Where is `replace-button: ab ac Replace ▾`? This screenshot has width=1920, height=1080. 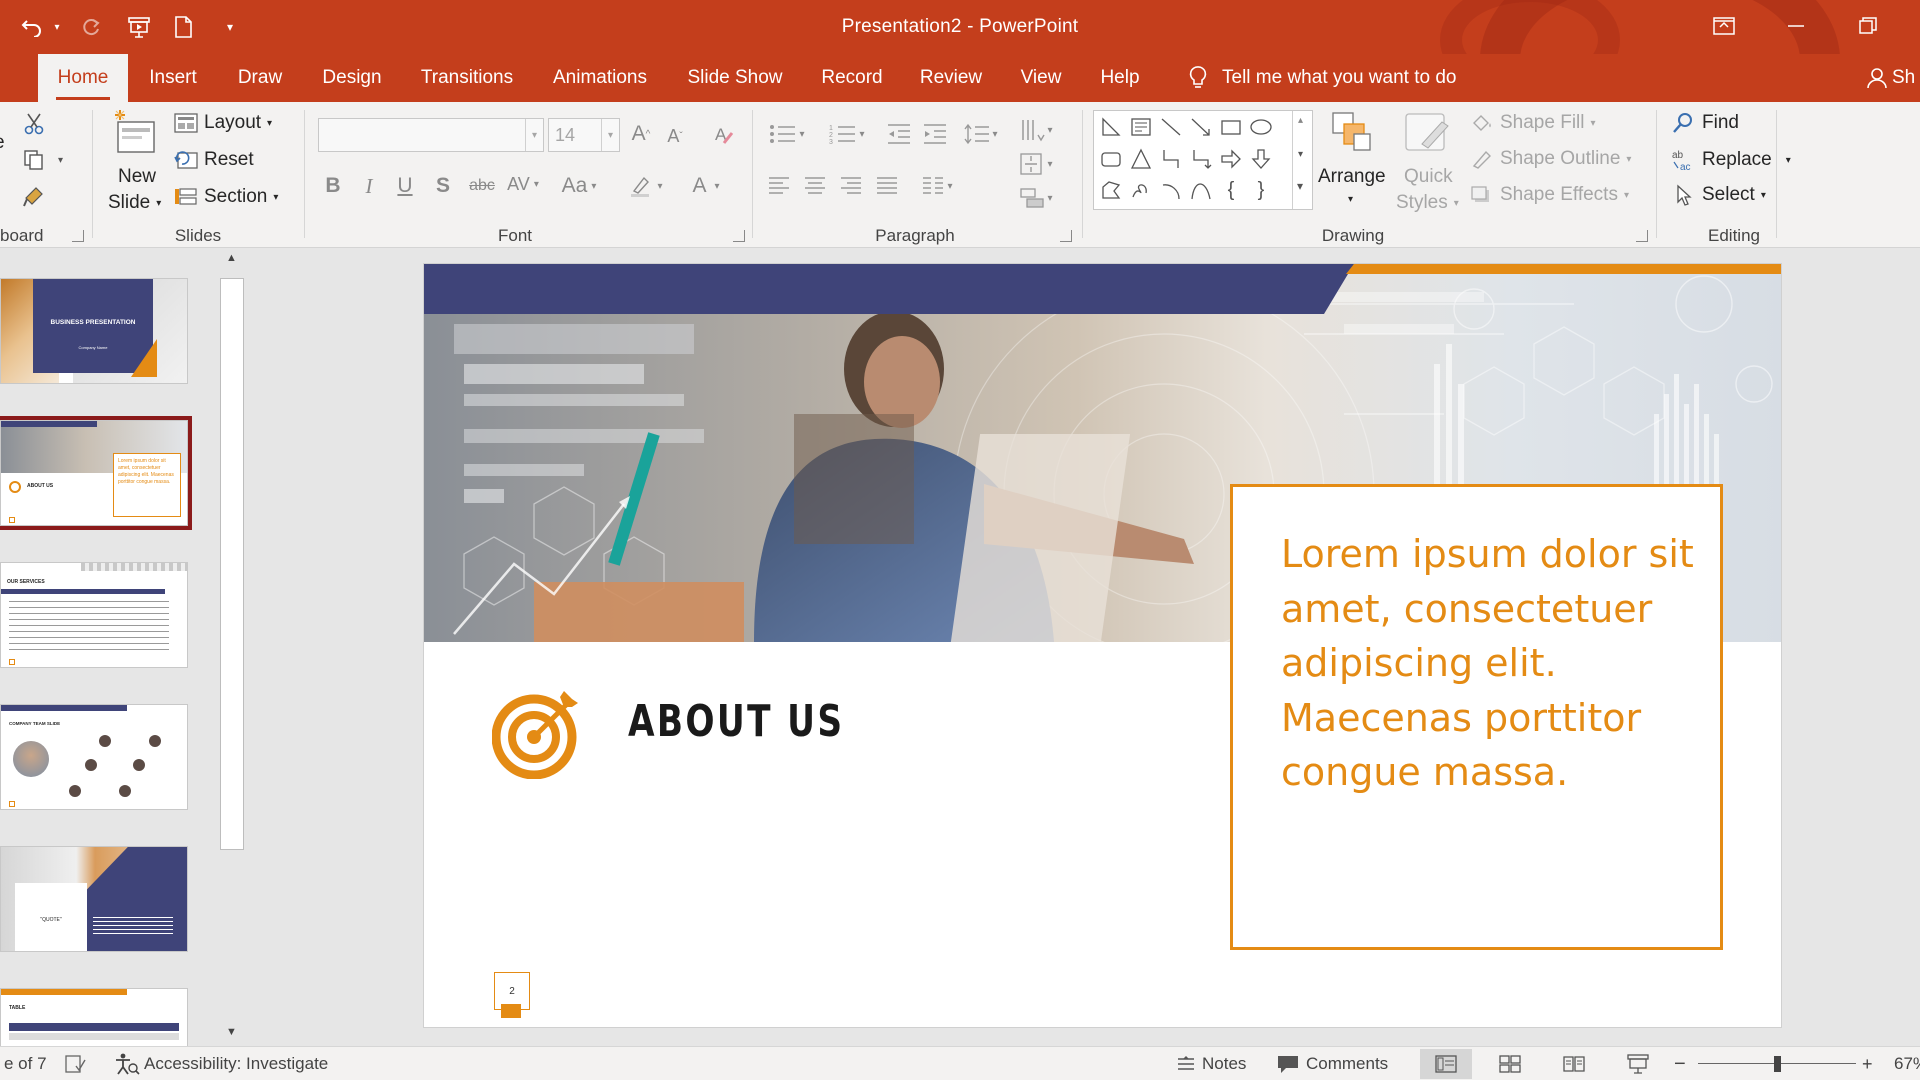 replace-button: ab ac Replace ▾ is located at coordinates (1731, 160).